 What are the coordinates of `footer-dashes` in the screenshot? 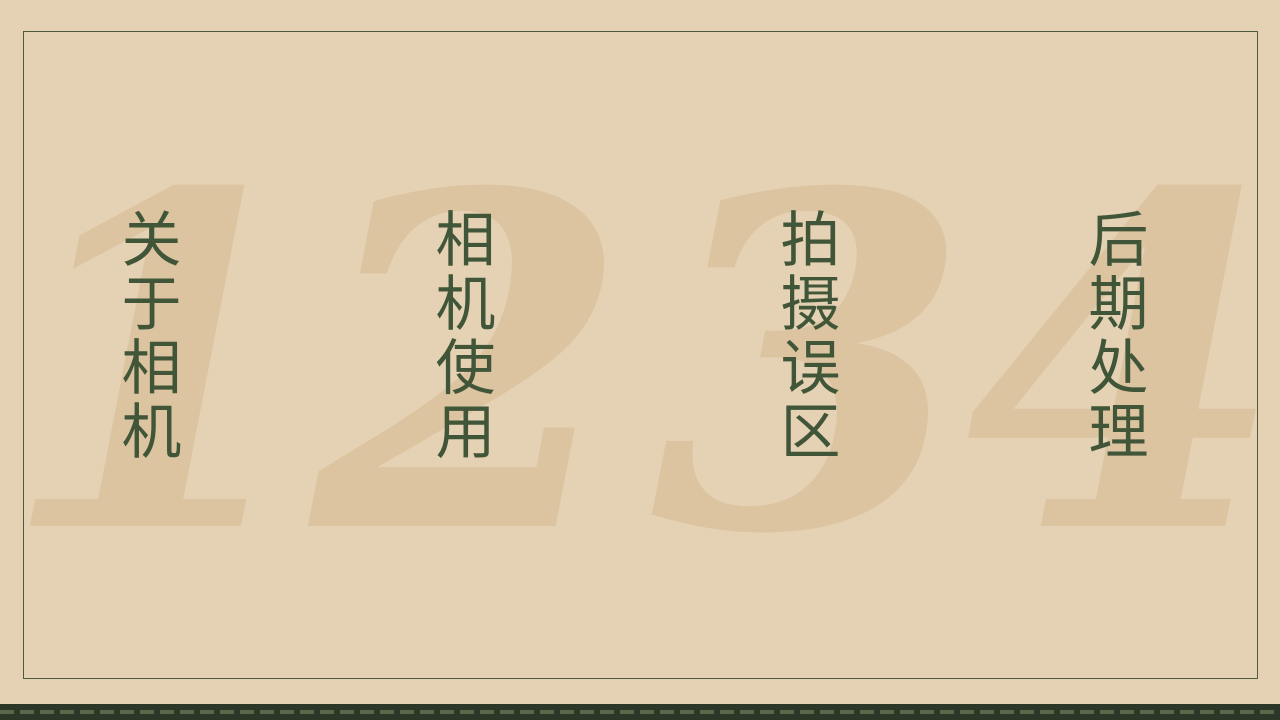 It's located at (640, 712).